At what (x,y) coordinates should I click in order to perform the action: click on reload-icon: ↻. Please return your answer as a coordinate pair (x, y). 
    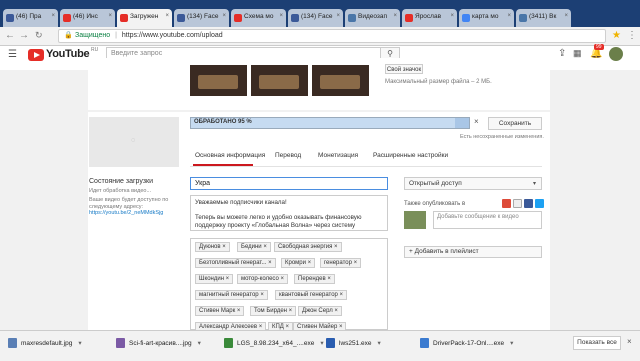
    Looking at the image, I should click on (39, 35).